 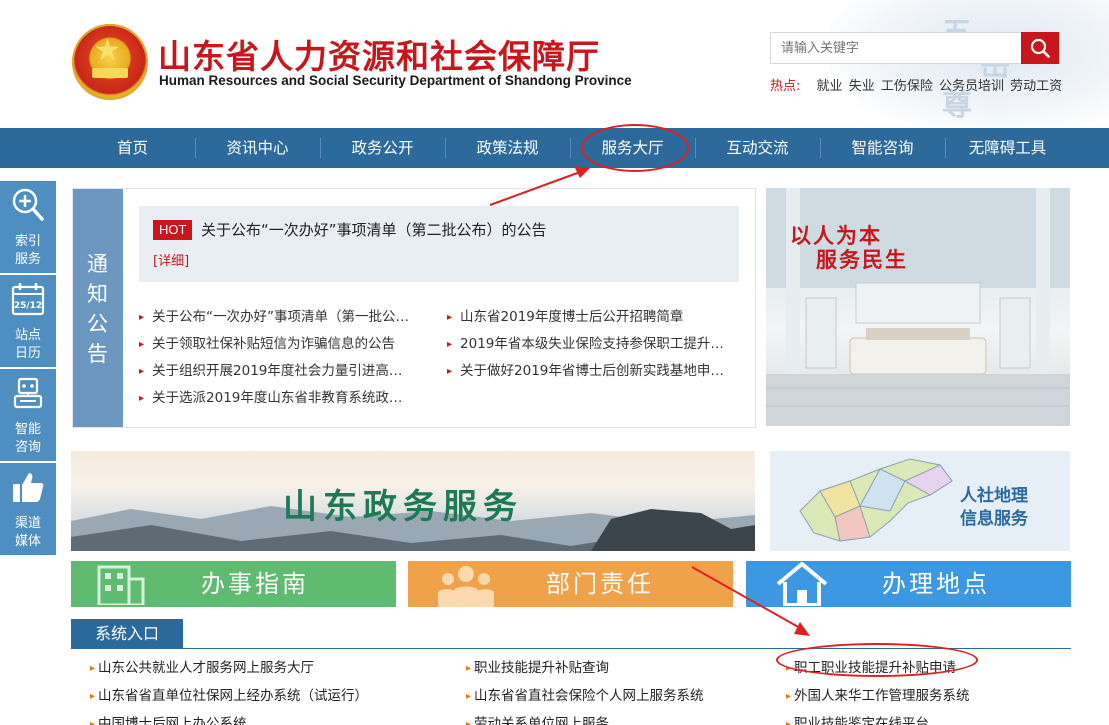 I want to click on nav-policies: 政策法规, so click(x=507, y=148).